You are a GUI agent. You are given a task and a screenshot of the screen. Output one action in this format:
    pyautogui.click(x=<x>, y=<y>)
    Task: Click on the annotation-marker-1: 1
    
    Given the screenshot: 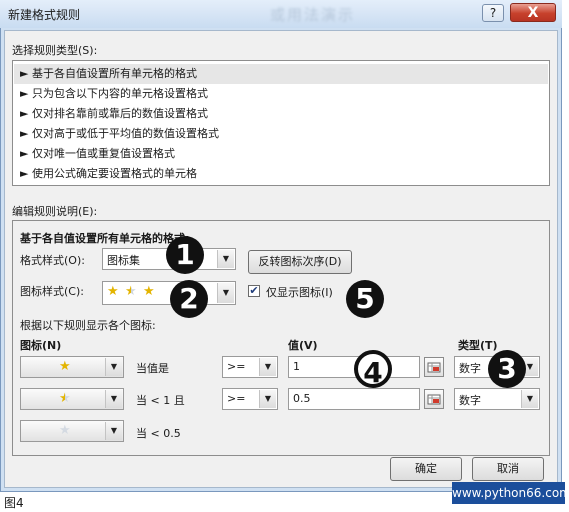 What is the action you would take?
    pyautogui.click(x=185, y=255)
    